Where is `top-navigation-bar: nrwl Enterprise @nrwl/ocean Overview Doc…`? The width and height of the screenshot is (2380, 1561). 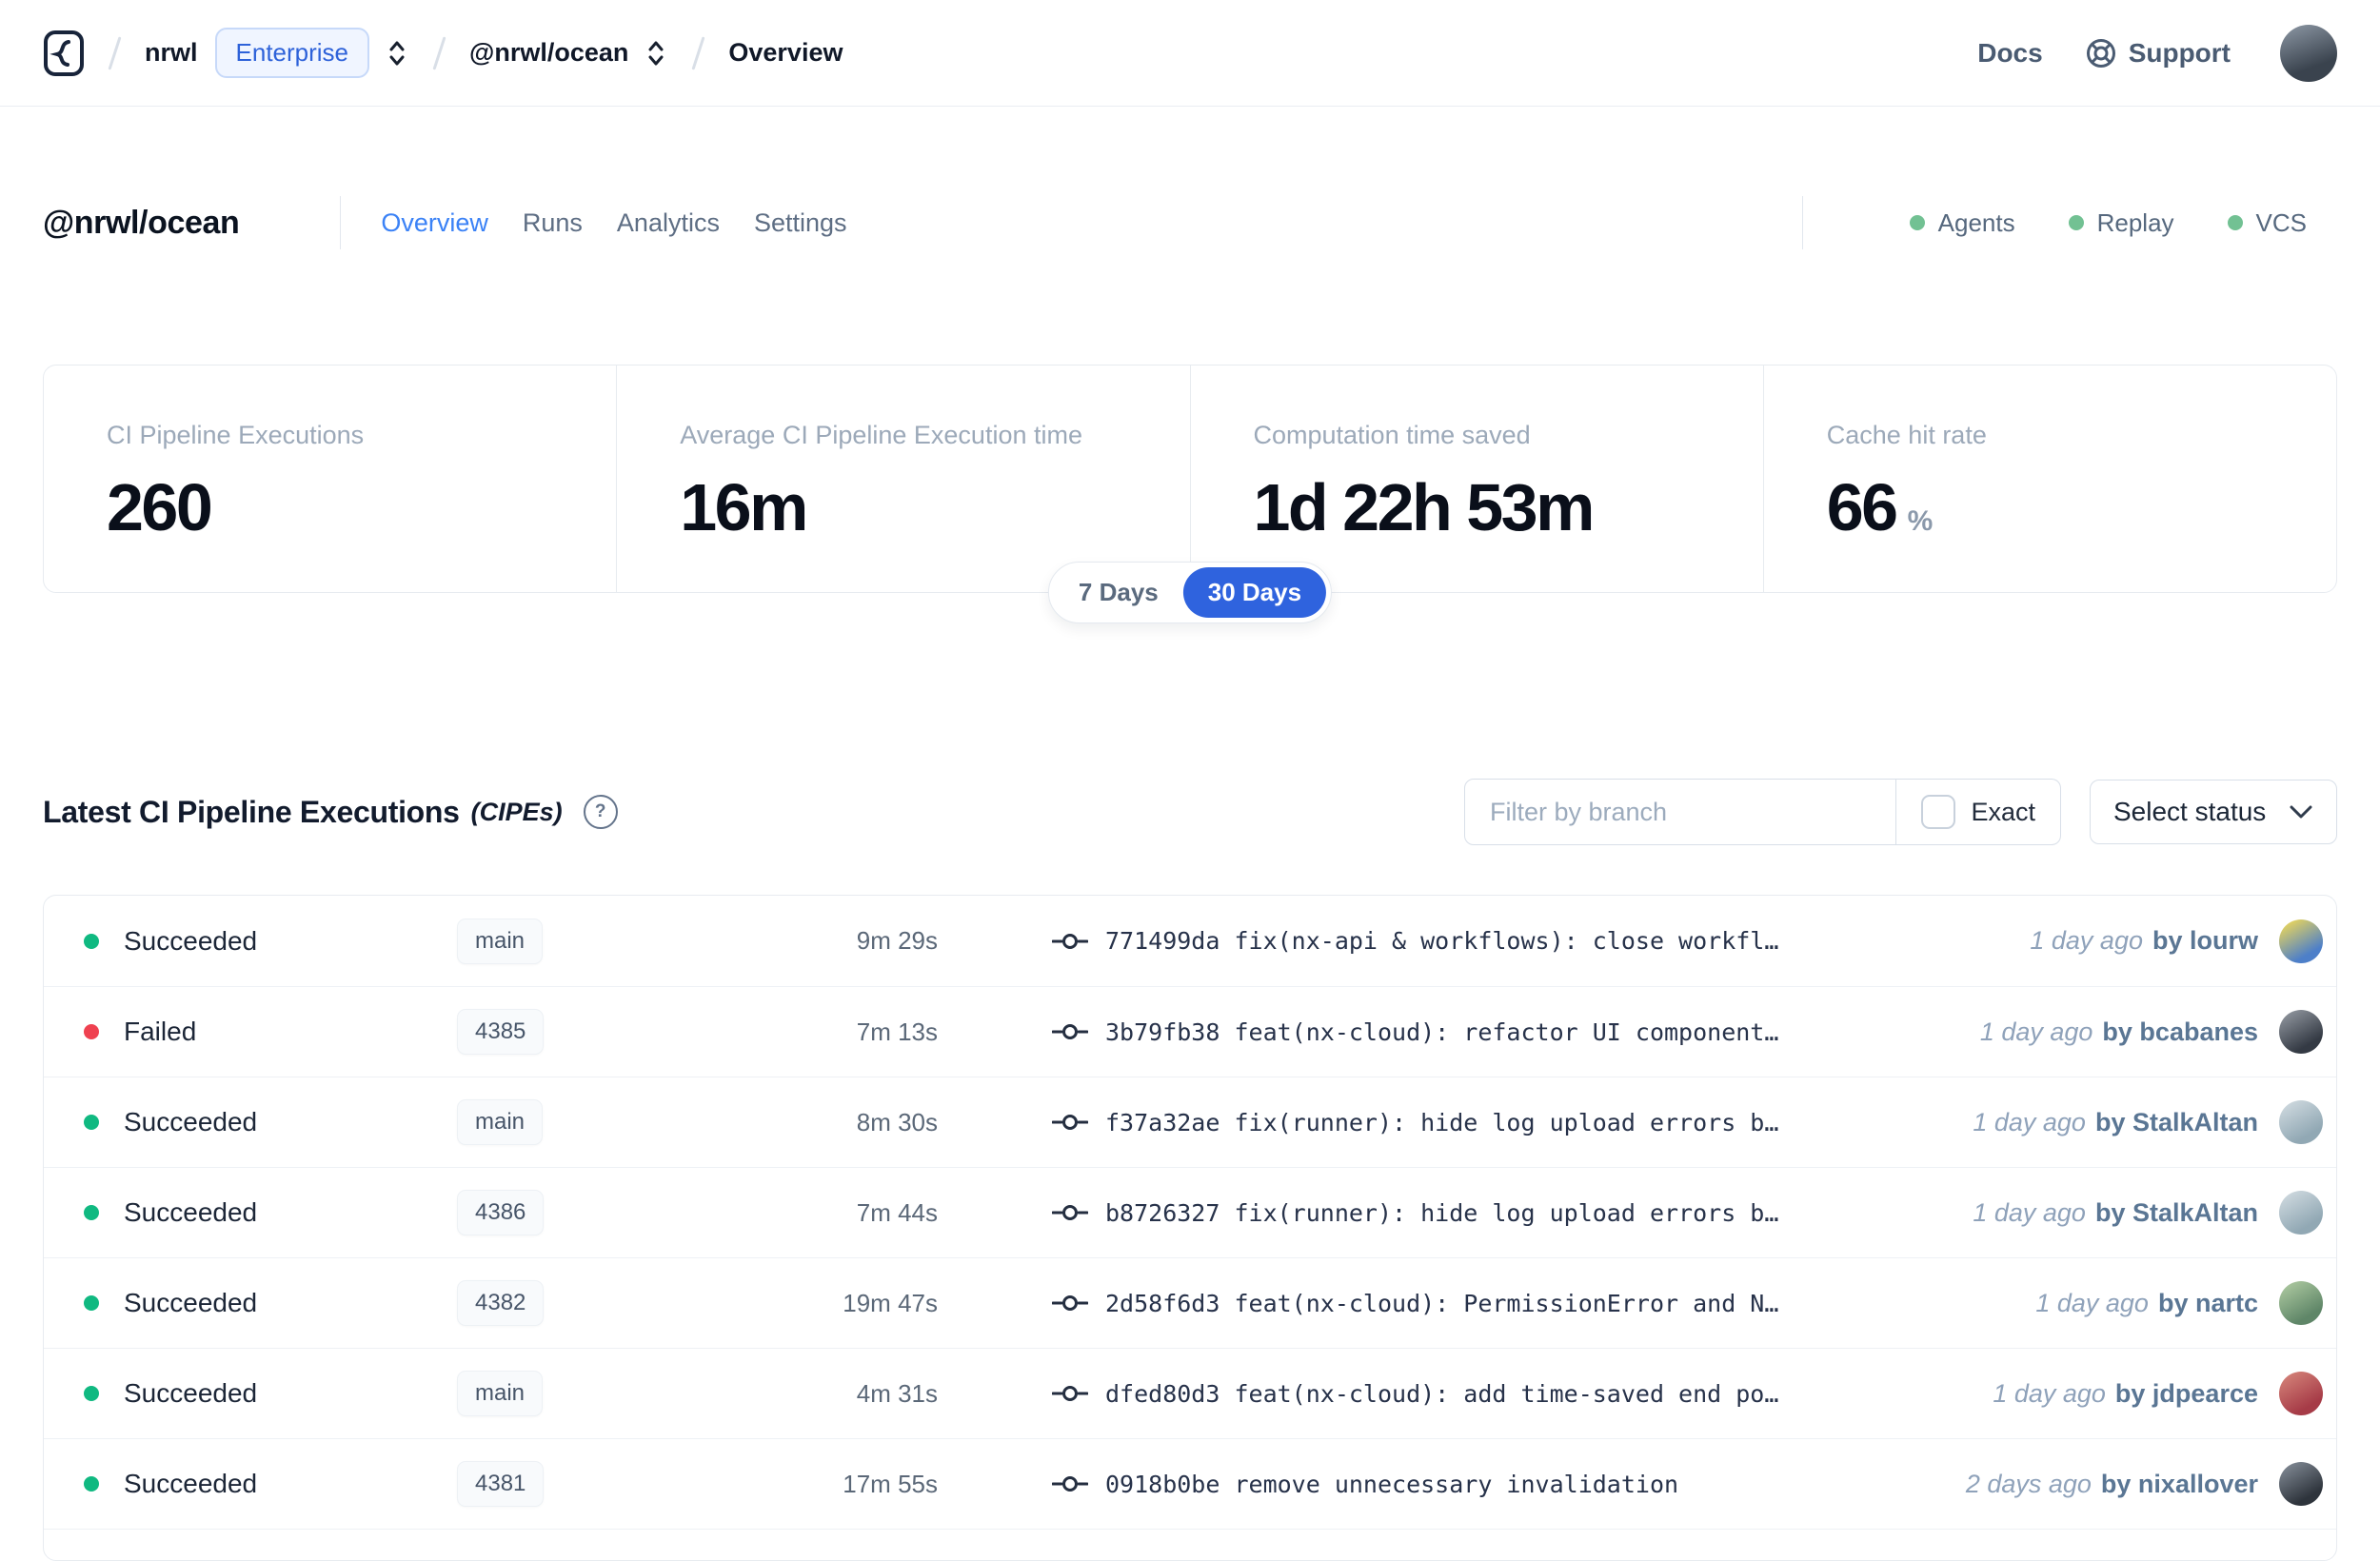 top-navigation-bar: nrwl Enterprise @nrwl/ocean Overview Doc… is located at coordinates (1190, 53).